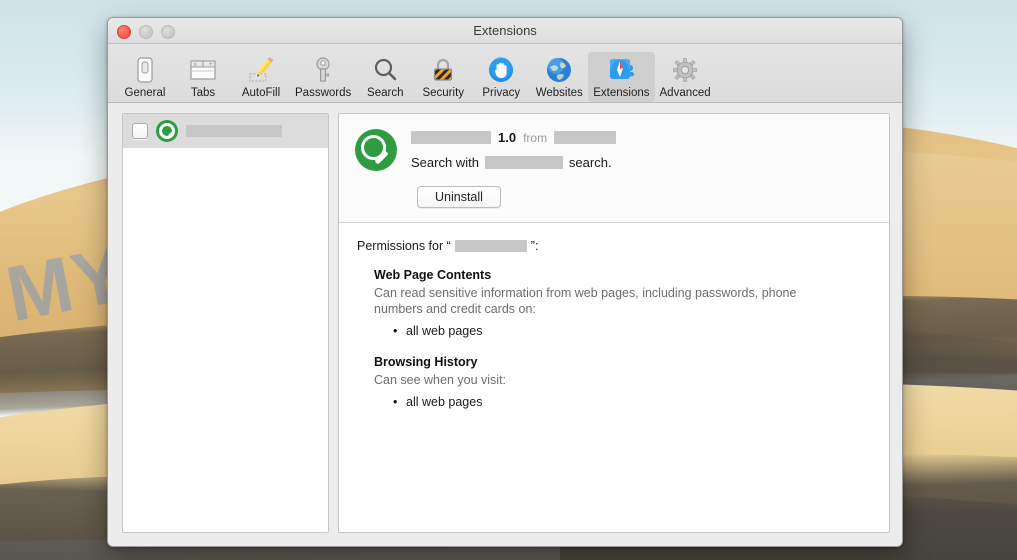  Describe the element at coordinates (261, 70) in the screenshot. I see `autofill-pencil-icon` at that location.